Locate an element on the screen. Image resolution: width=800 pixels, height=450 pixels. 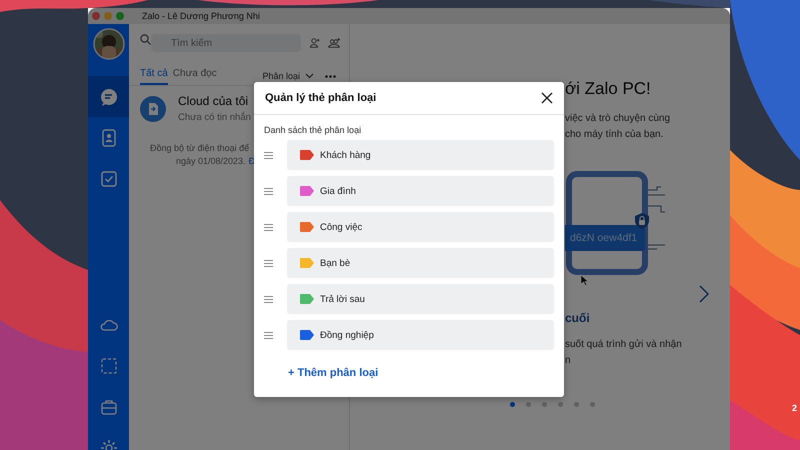
close-icon is located at coordinates (547, 98).